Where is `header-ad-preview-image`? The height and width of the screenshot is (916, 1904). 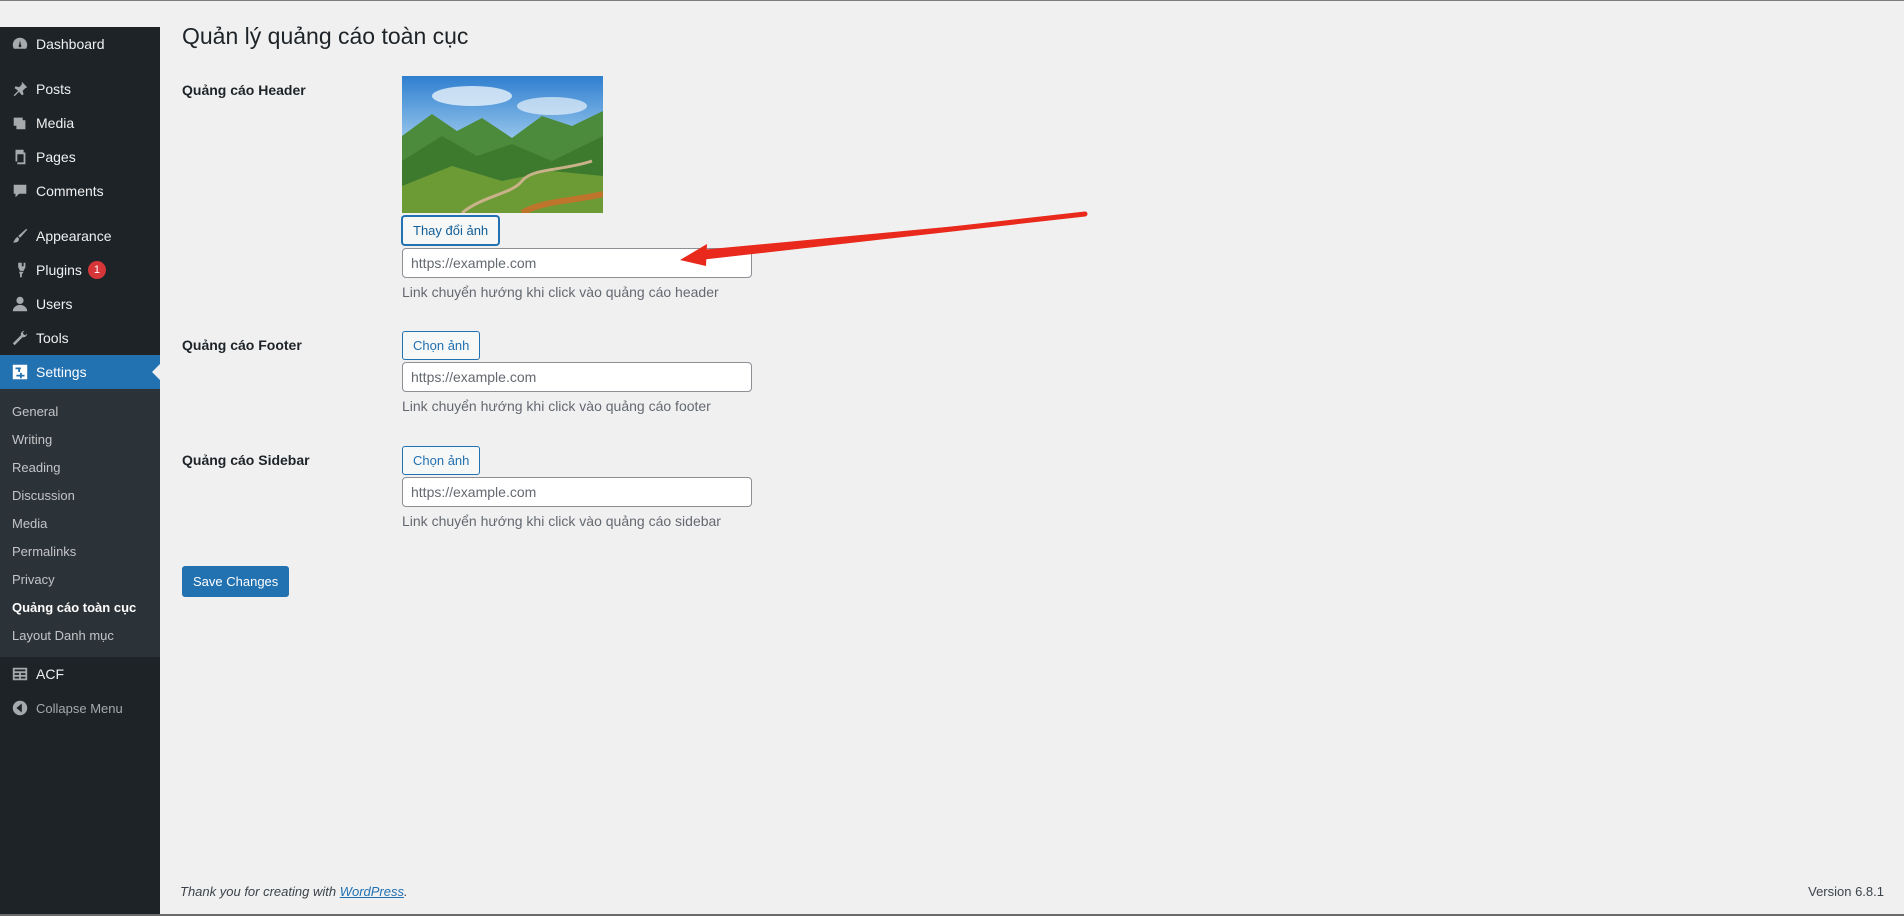 header-ad-preview-image is located at coordinates (502, 144).